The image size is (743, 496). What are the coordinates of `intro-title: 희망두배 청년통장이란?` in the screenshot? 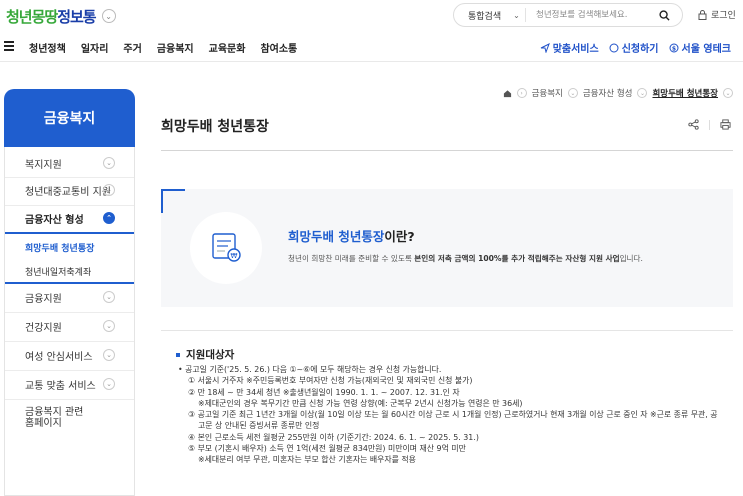 It's located at (351, 236).